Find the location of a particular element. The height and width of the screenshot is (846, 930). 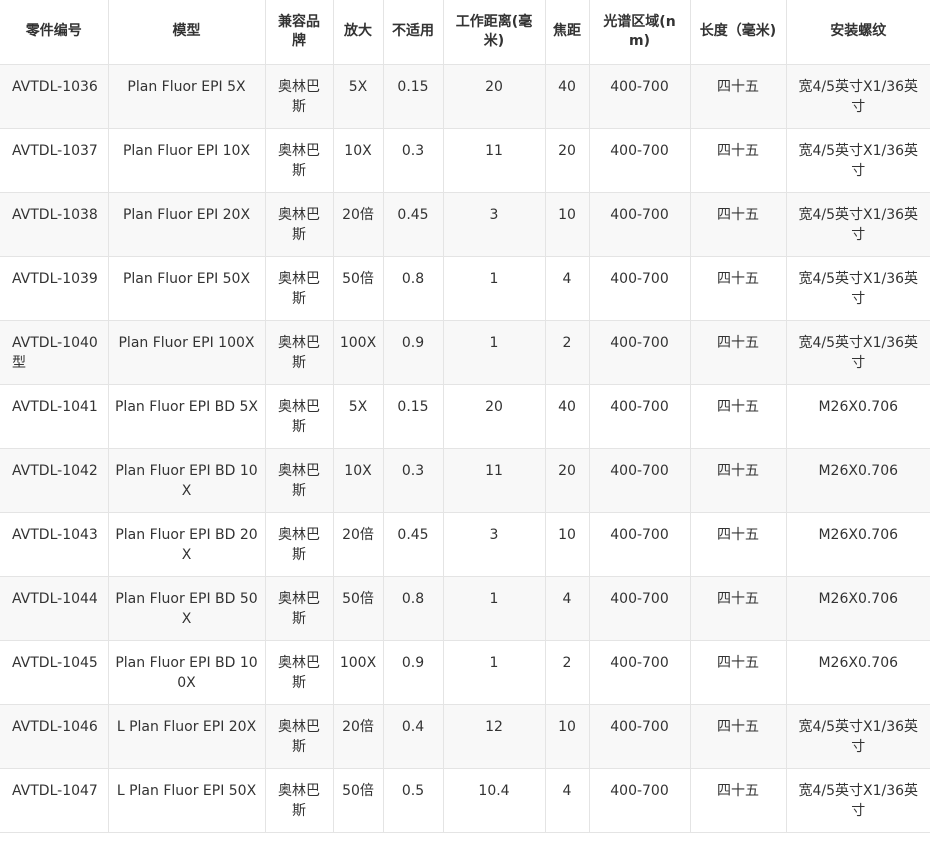

part-number-cell: AVTDL-1037 is located at coordinates (54, 159).